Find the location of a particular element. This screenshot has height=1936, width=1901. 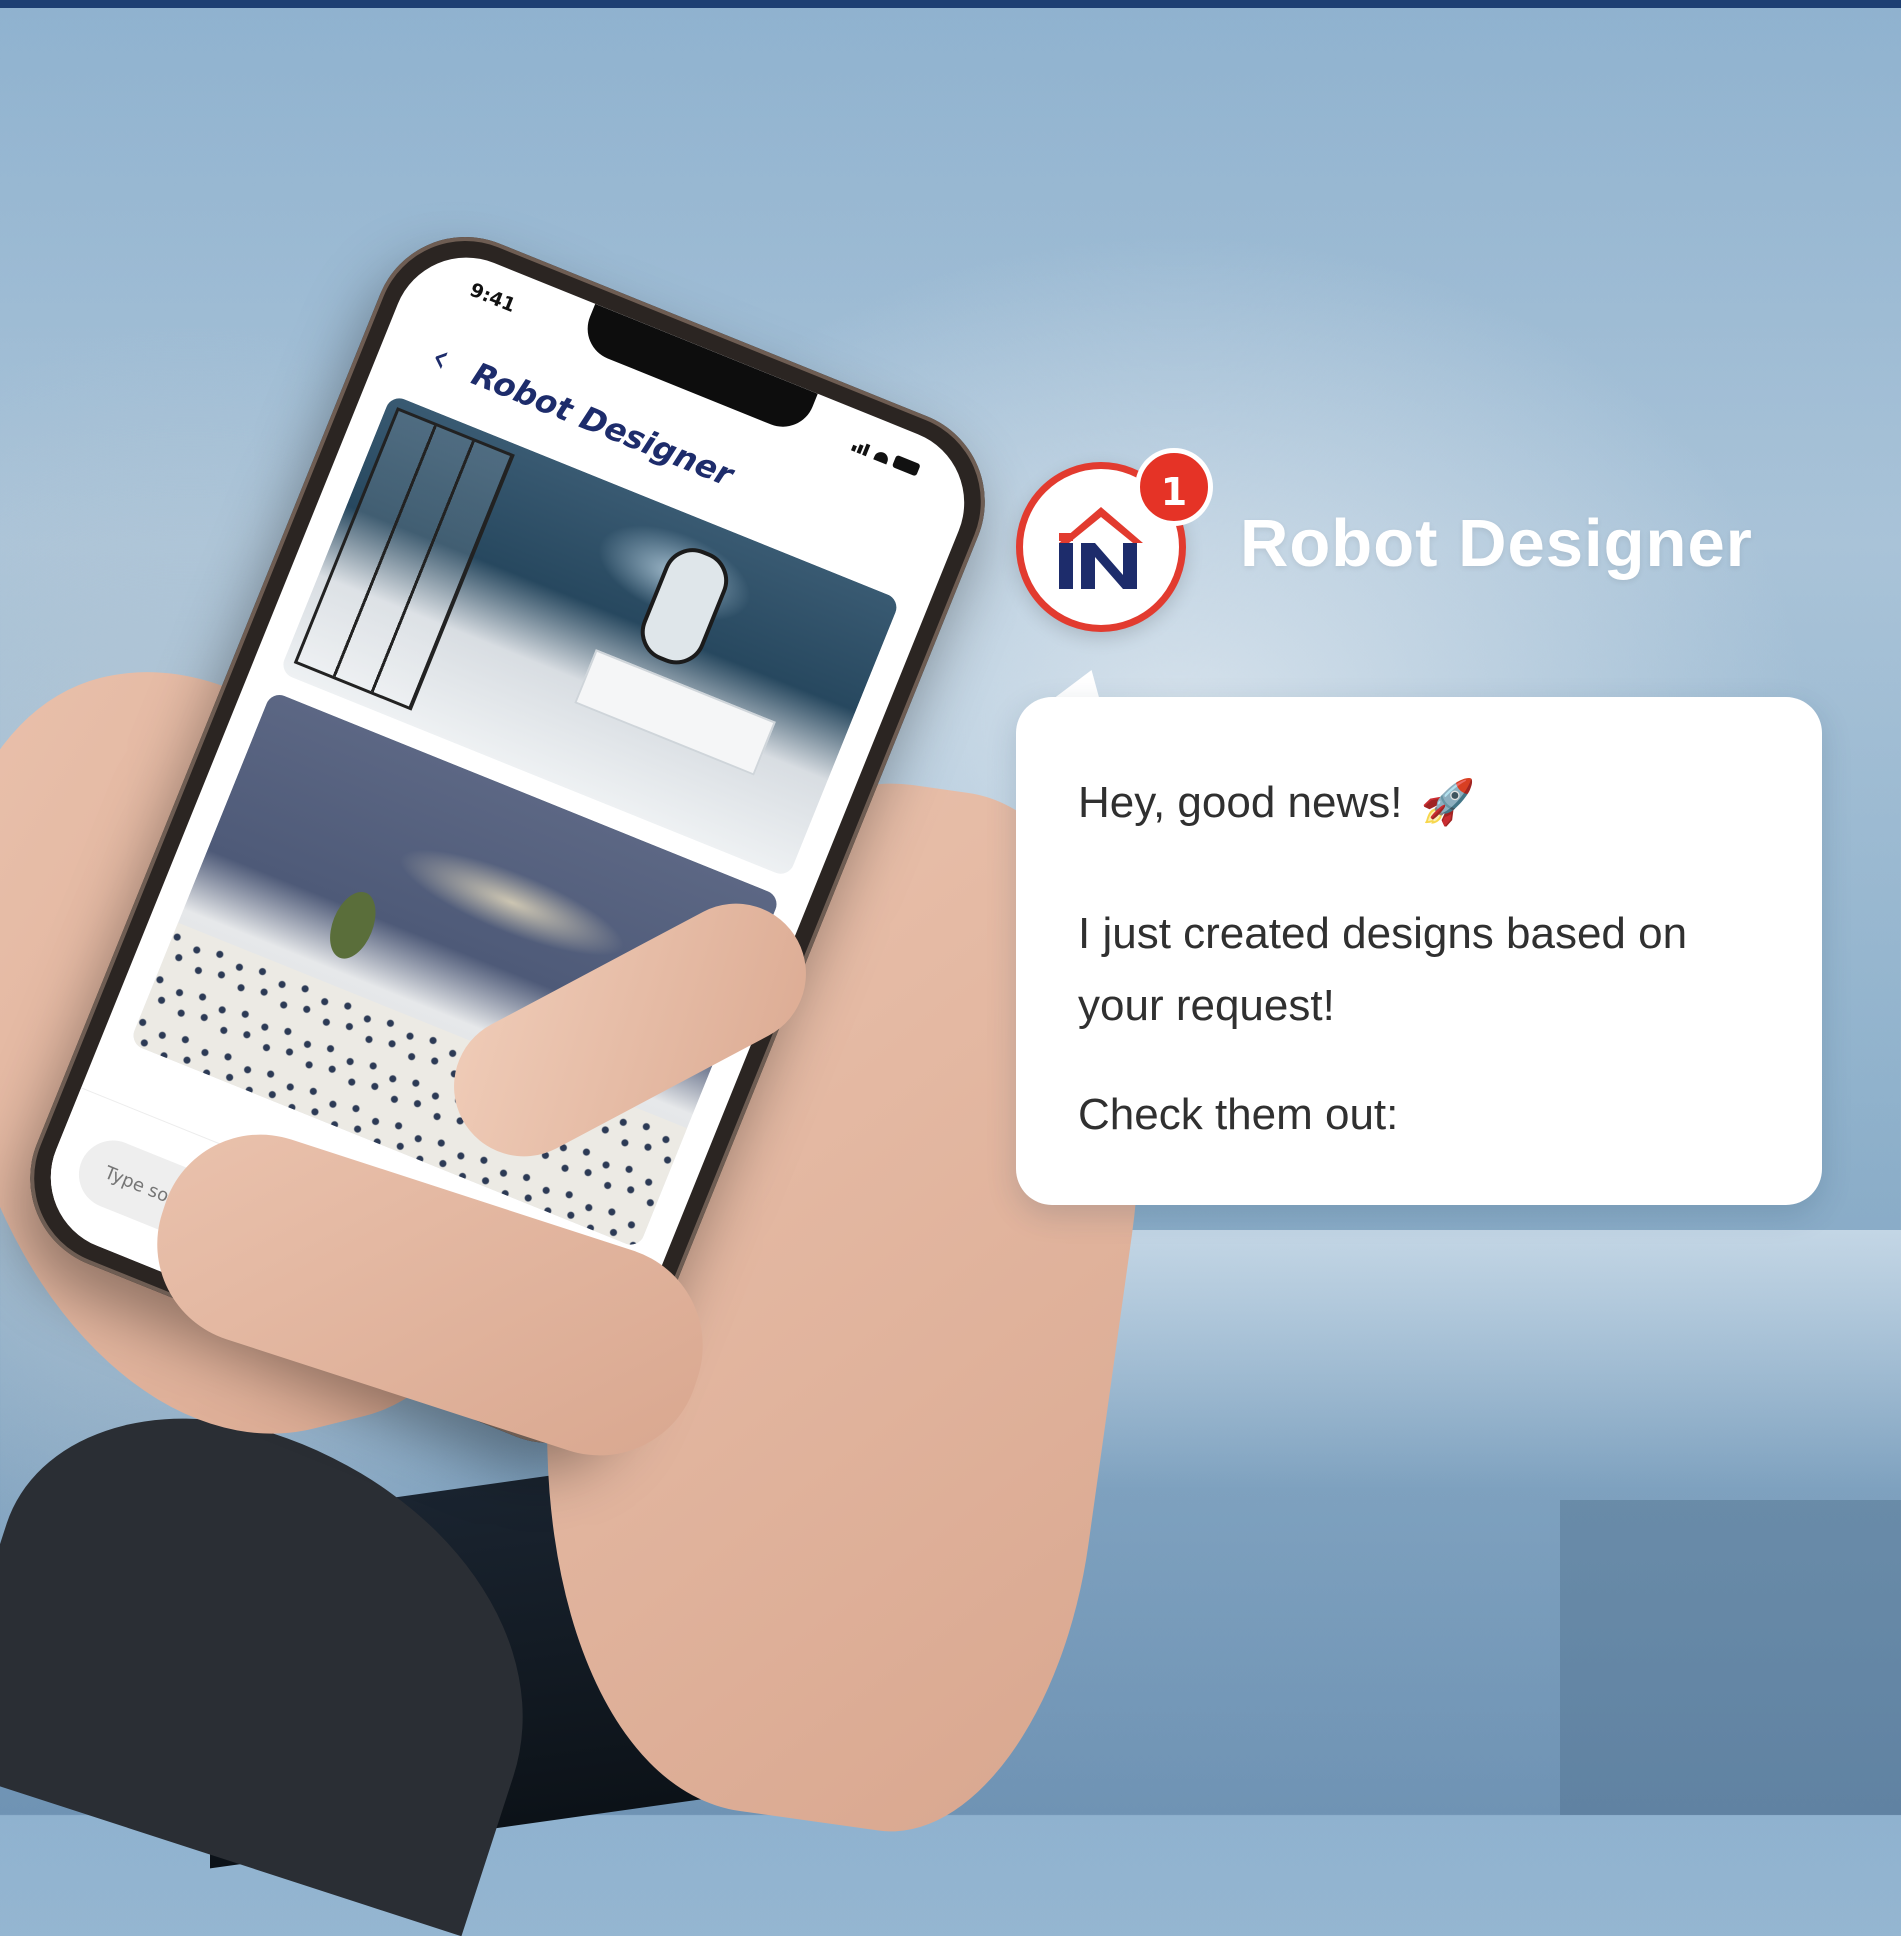

status-time: 9:41 is located at coordinates (492, 298).